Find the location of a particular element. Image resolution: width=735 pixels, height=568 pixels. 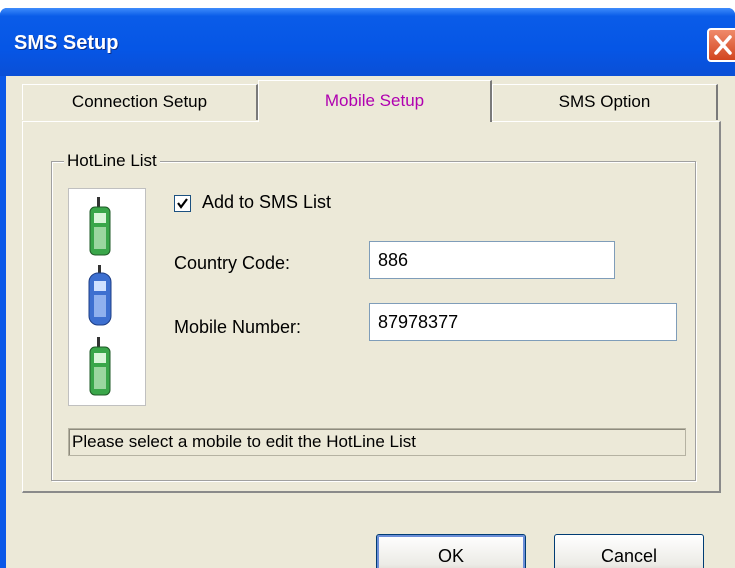

checkmark-icon is located at coordinates (182, 203).